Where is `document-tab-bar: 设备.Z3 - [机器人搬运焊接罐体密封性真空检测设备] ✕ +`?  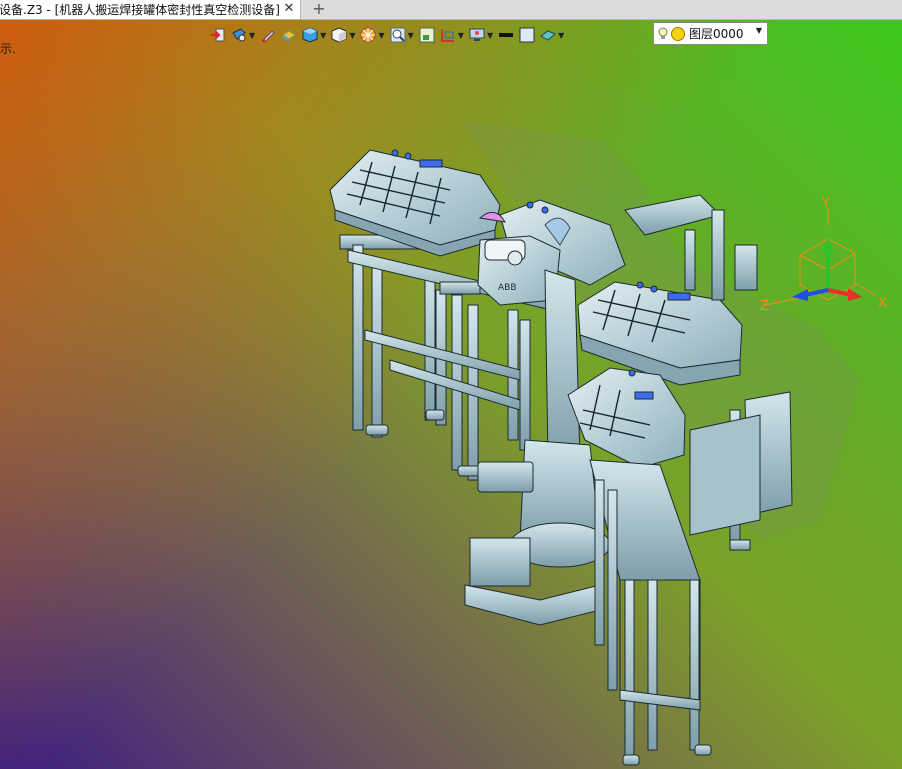 document-tab-bar: 设备.Z3 - [机器人搬运焊接罐体密封性真空检测设备] ✕ + is located at coordinates (451, 10).